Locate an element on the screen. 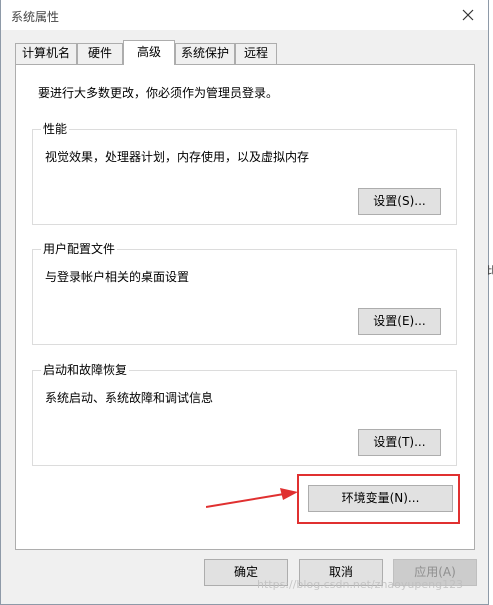 This screenshot has height=605, width=493. window-title: 系统属性 is located at coordinates (35, 17).